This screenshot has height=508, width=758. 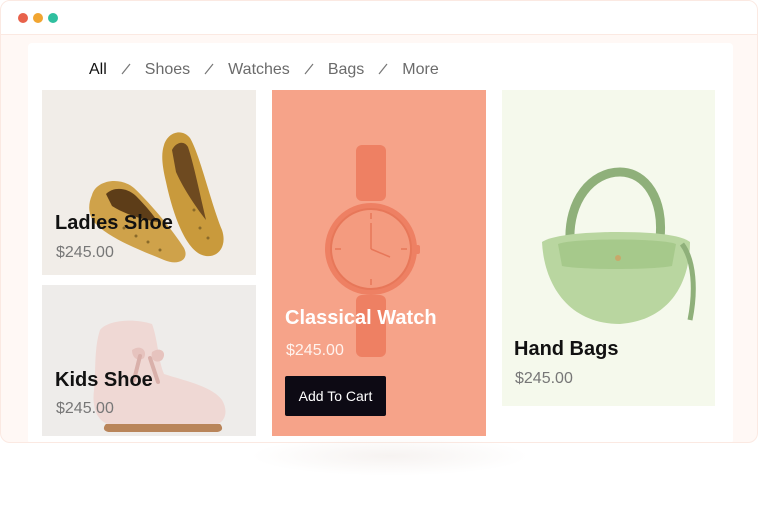 I want to click on card-shadow, so click(x=390, y=456).